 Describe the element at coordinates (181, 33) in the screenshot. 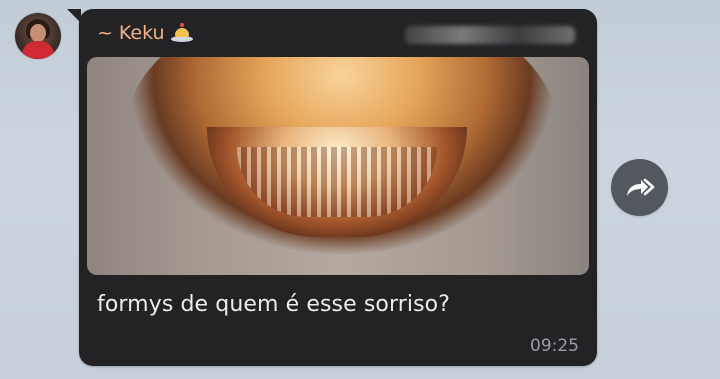

I see `cake-icon` at that location.